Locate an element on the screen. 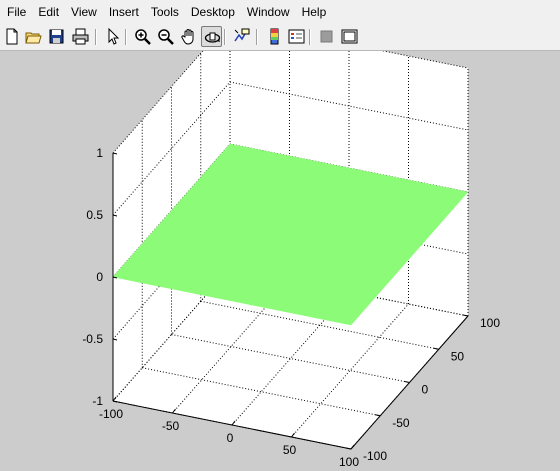 The height and width of the screenshot is (471, 560). edit-plot-arrow-button is located at coordinates (112, 36).